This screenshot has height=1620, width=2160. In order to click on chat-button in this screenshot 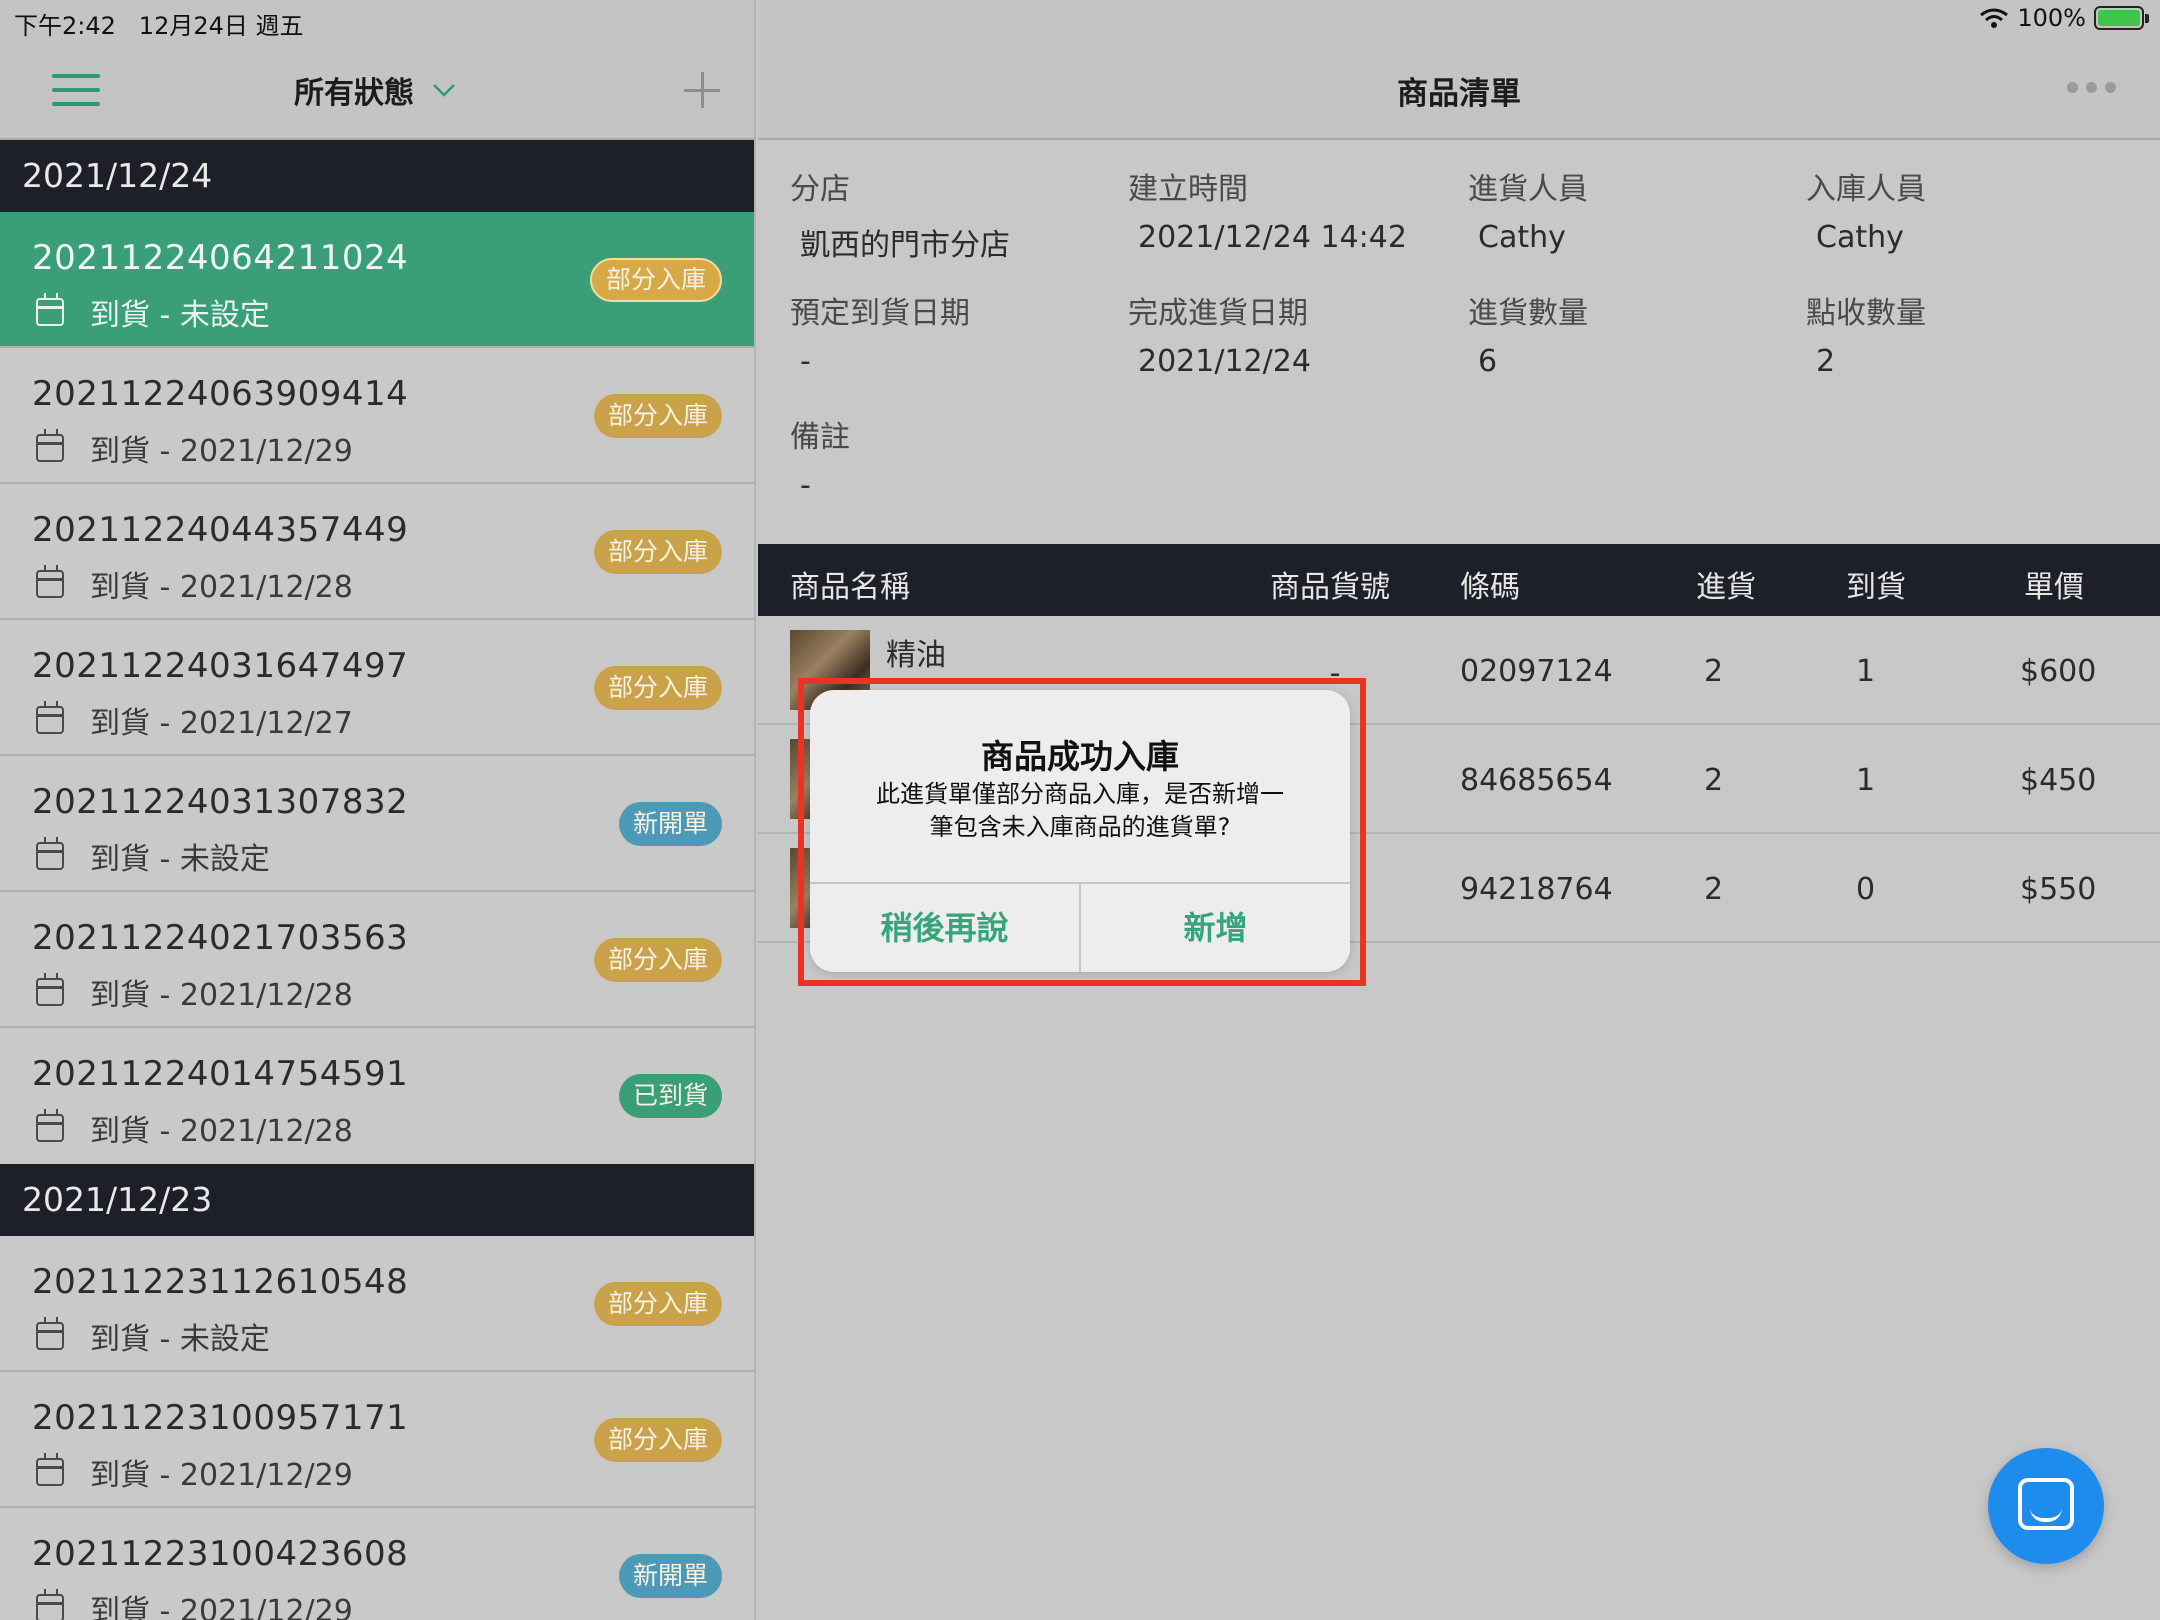, I will do `click(2046, 1506)`.